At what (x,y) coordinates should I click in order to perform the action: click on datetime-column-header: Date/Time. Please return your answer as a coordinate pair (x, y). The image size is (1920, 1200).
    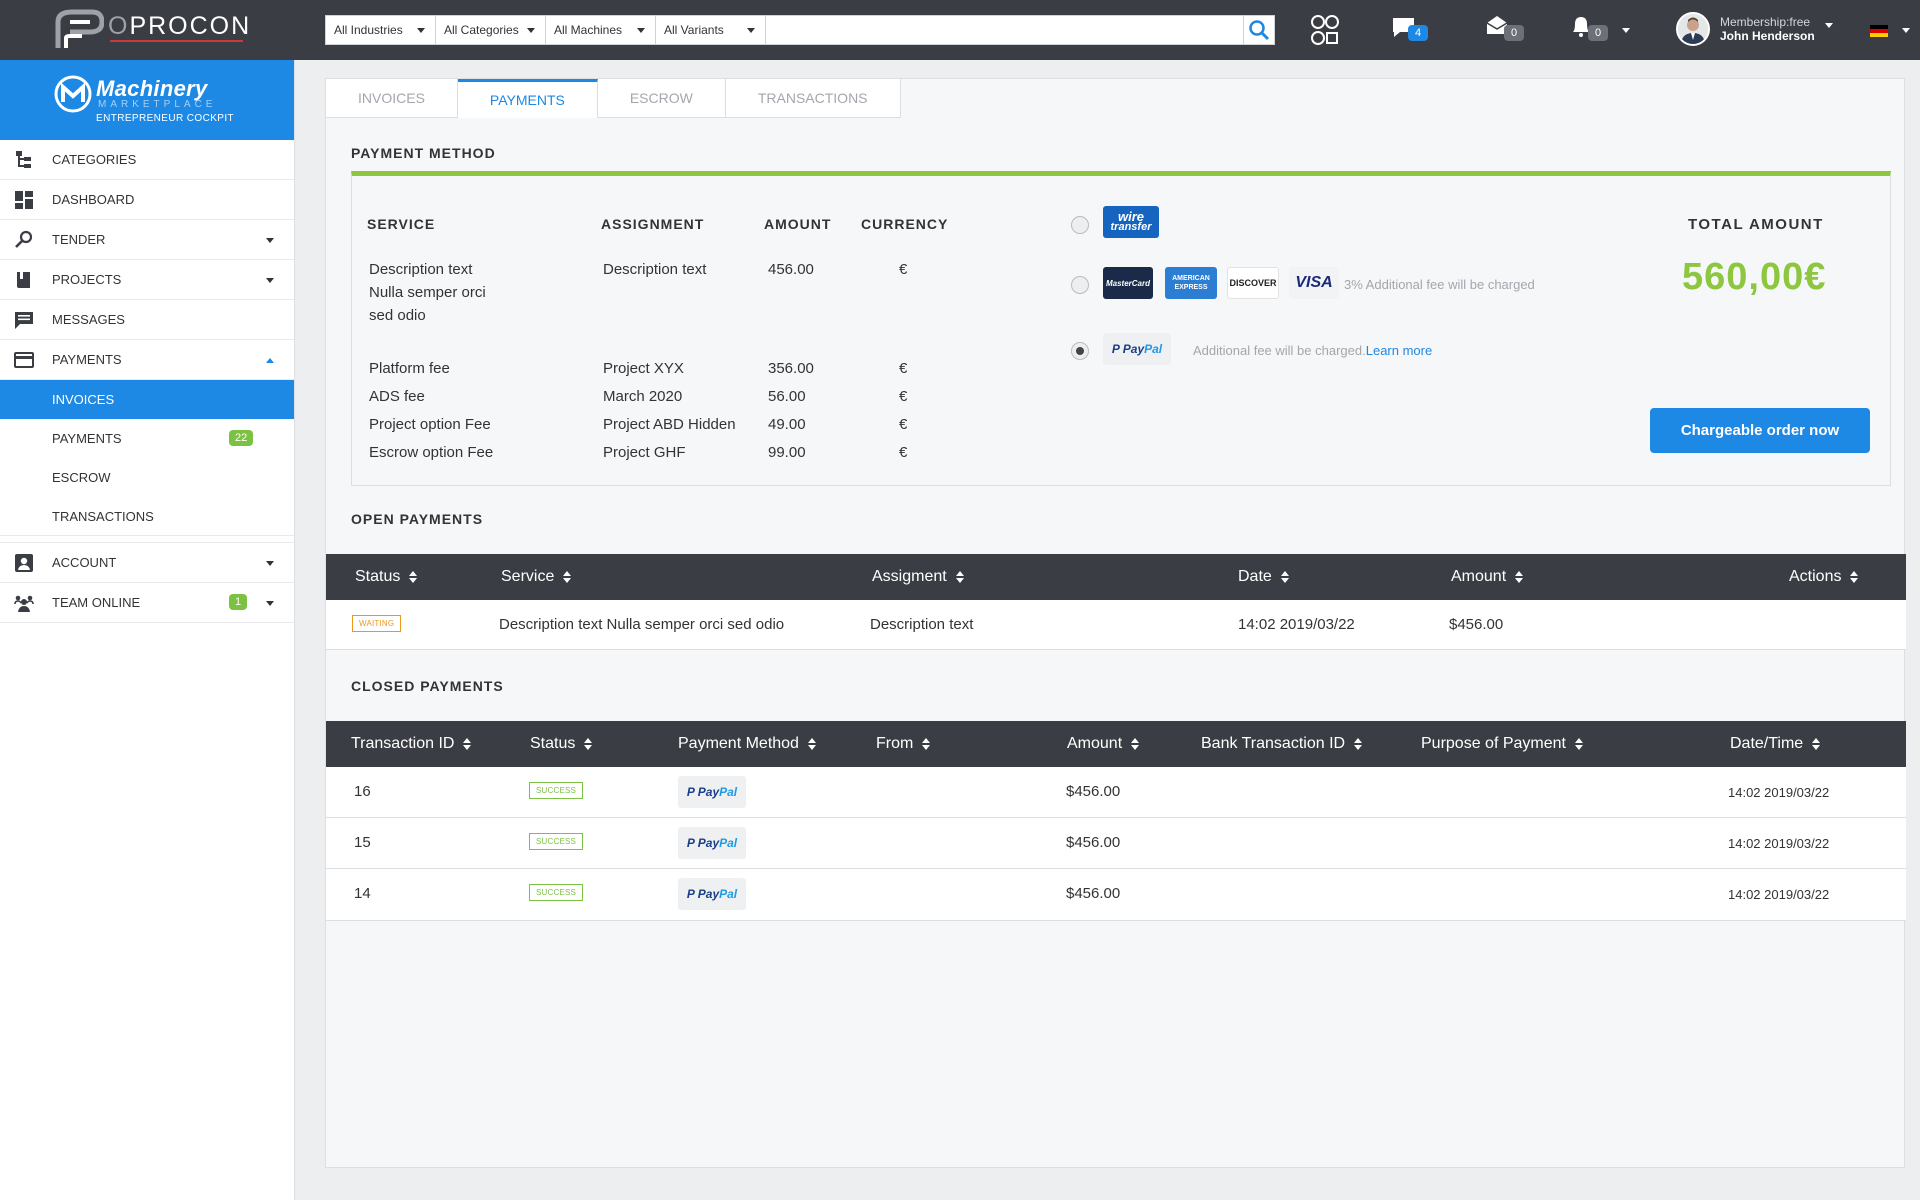
    Looking at the image, I should click on (1775, 744).